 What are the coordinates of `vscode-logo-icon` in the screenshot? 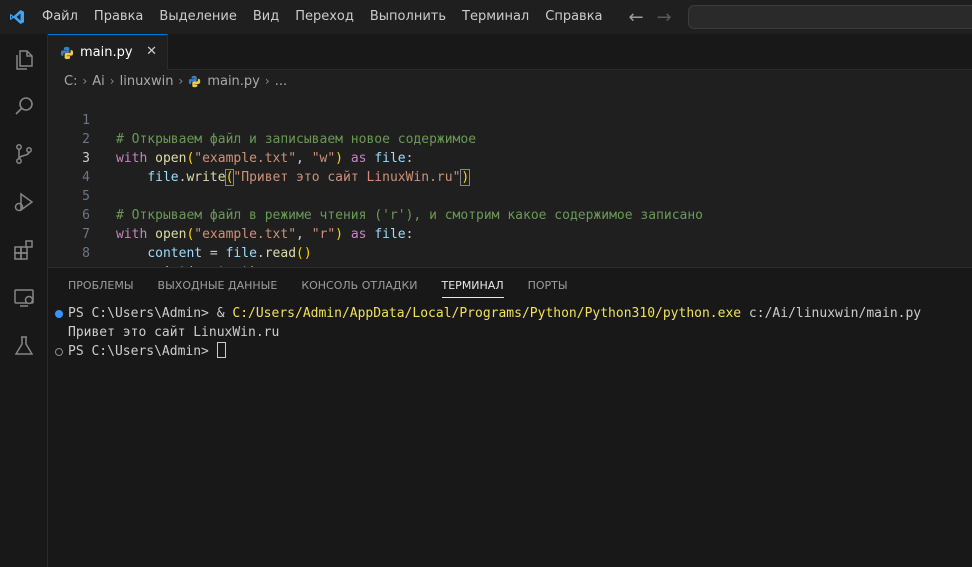 It's located at (17, 17).